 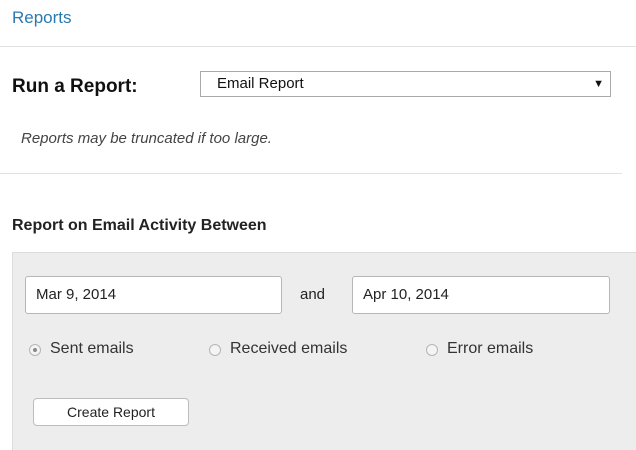 What do you see at coordinates (481, 295) in the screenshot?
I see `end-date-input: Apr 10, 2014` at bounding box center [481, 295].